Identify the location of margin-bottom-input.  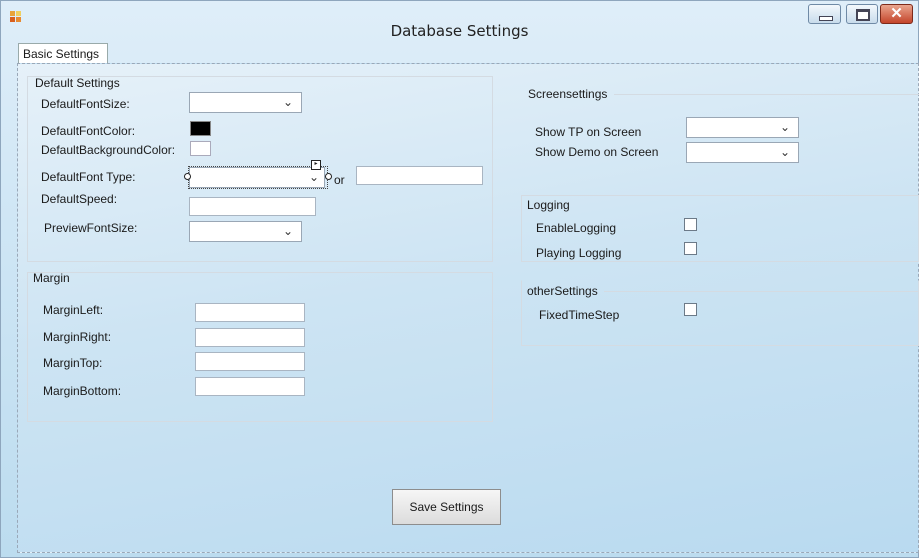
(250, 386).